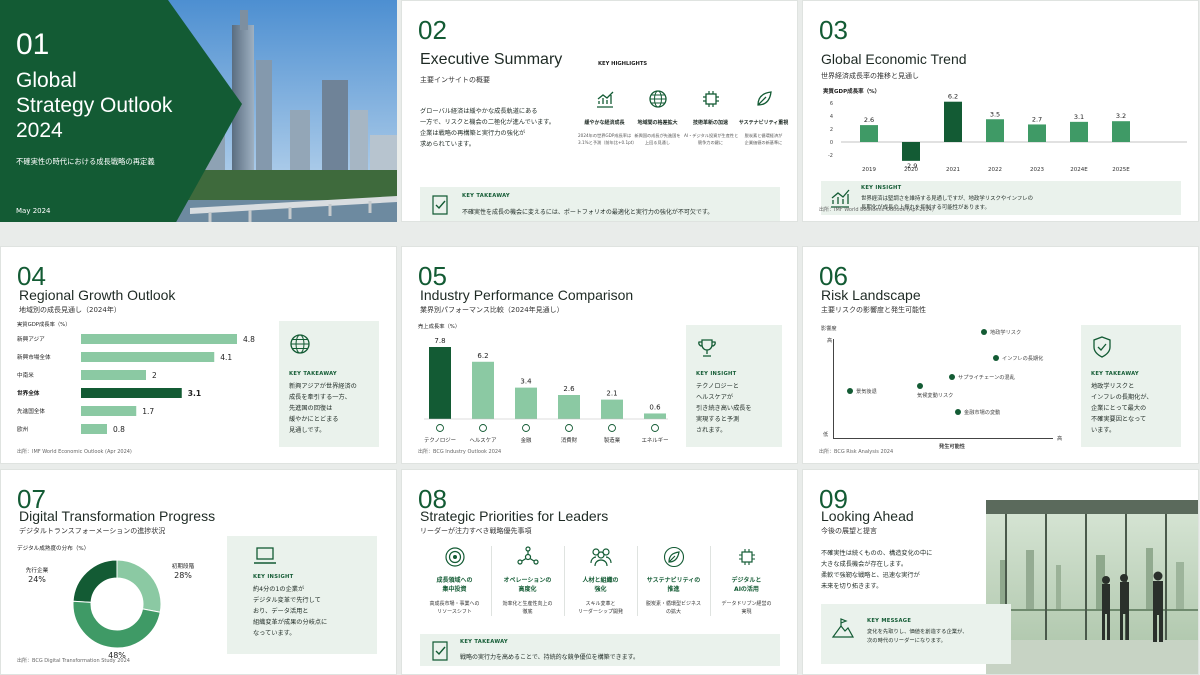  I want to click on y-tick-label: 0, so click(831, 143).